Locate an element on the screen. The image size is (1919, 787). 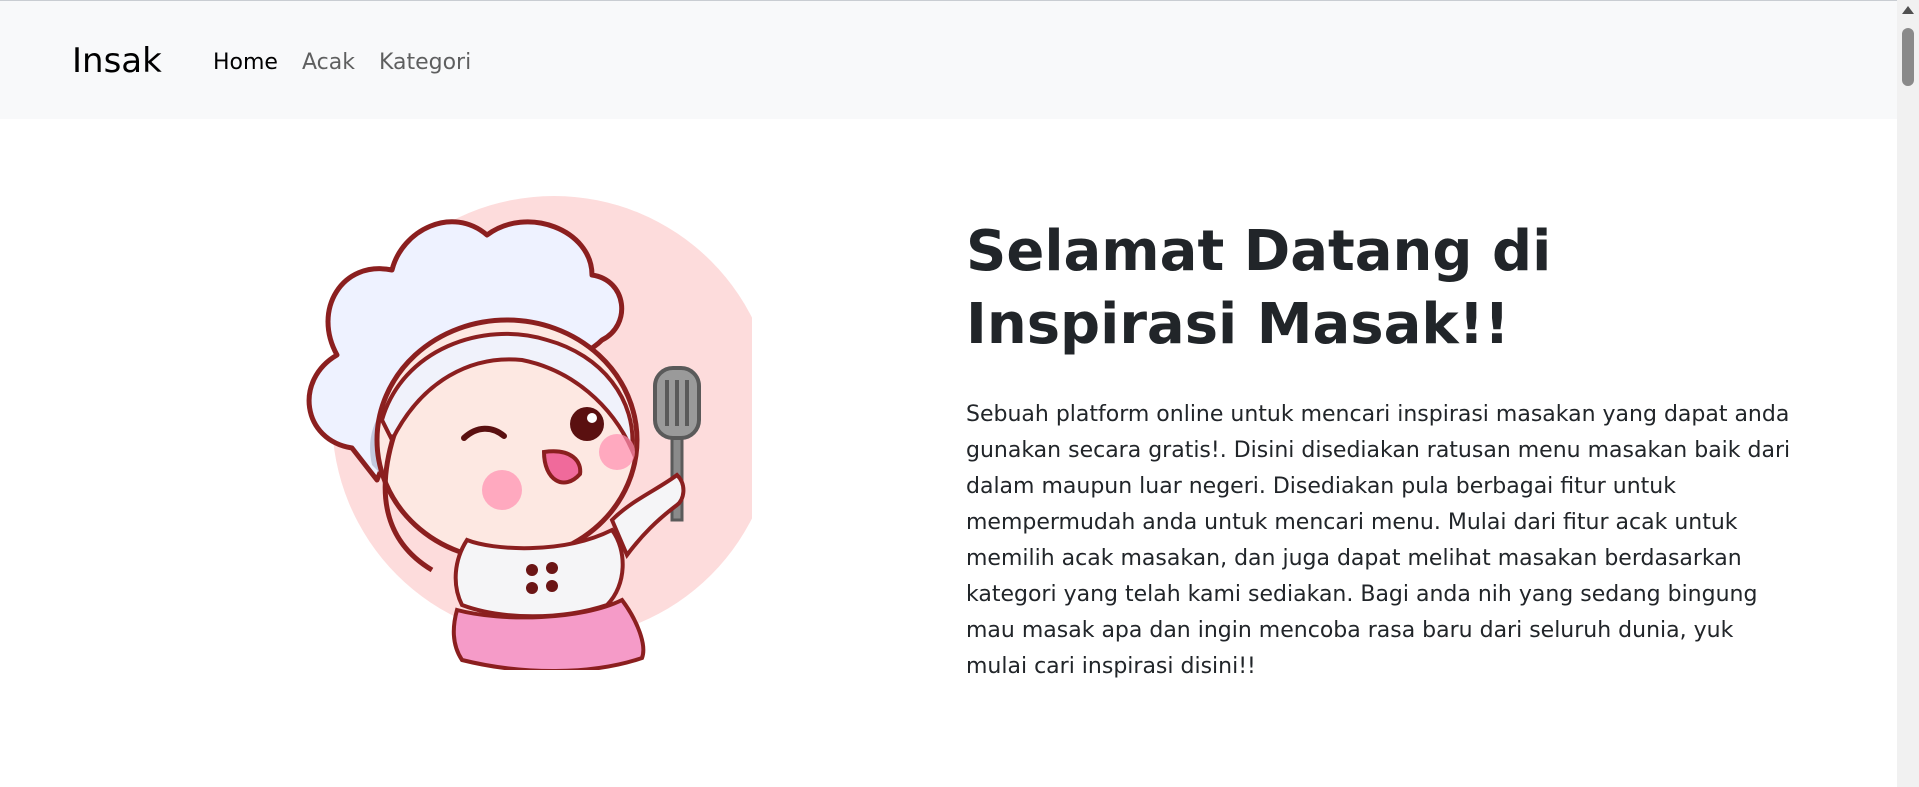
nav-link-kategori: Kategori is located at coordinates (425, 62).